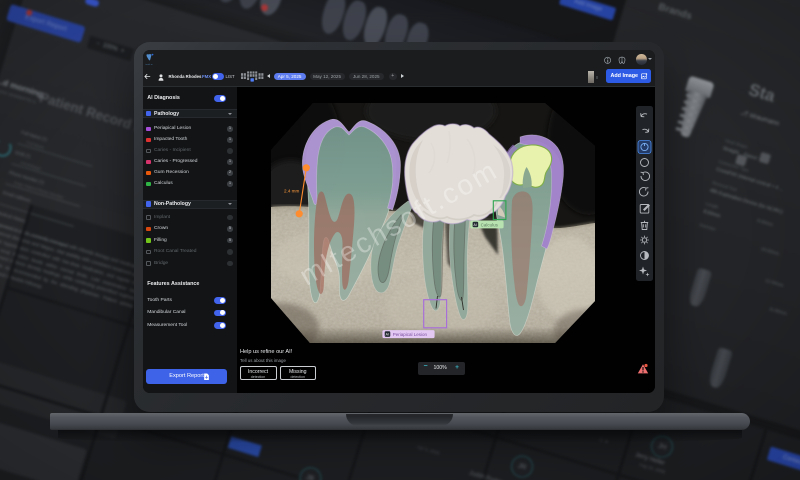 Image resolution: width=800 pixels, height=480 pixels. Describe the element at coordinates (410, 334) in the screenshot. I see `svg-text: Periapical Lesion` at that location.